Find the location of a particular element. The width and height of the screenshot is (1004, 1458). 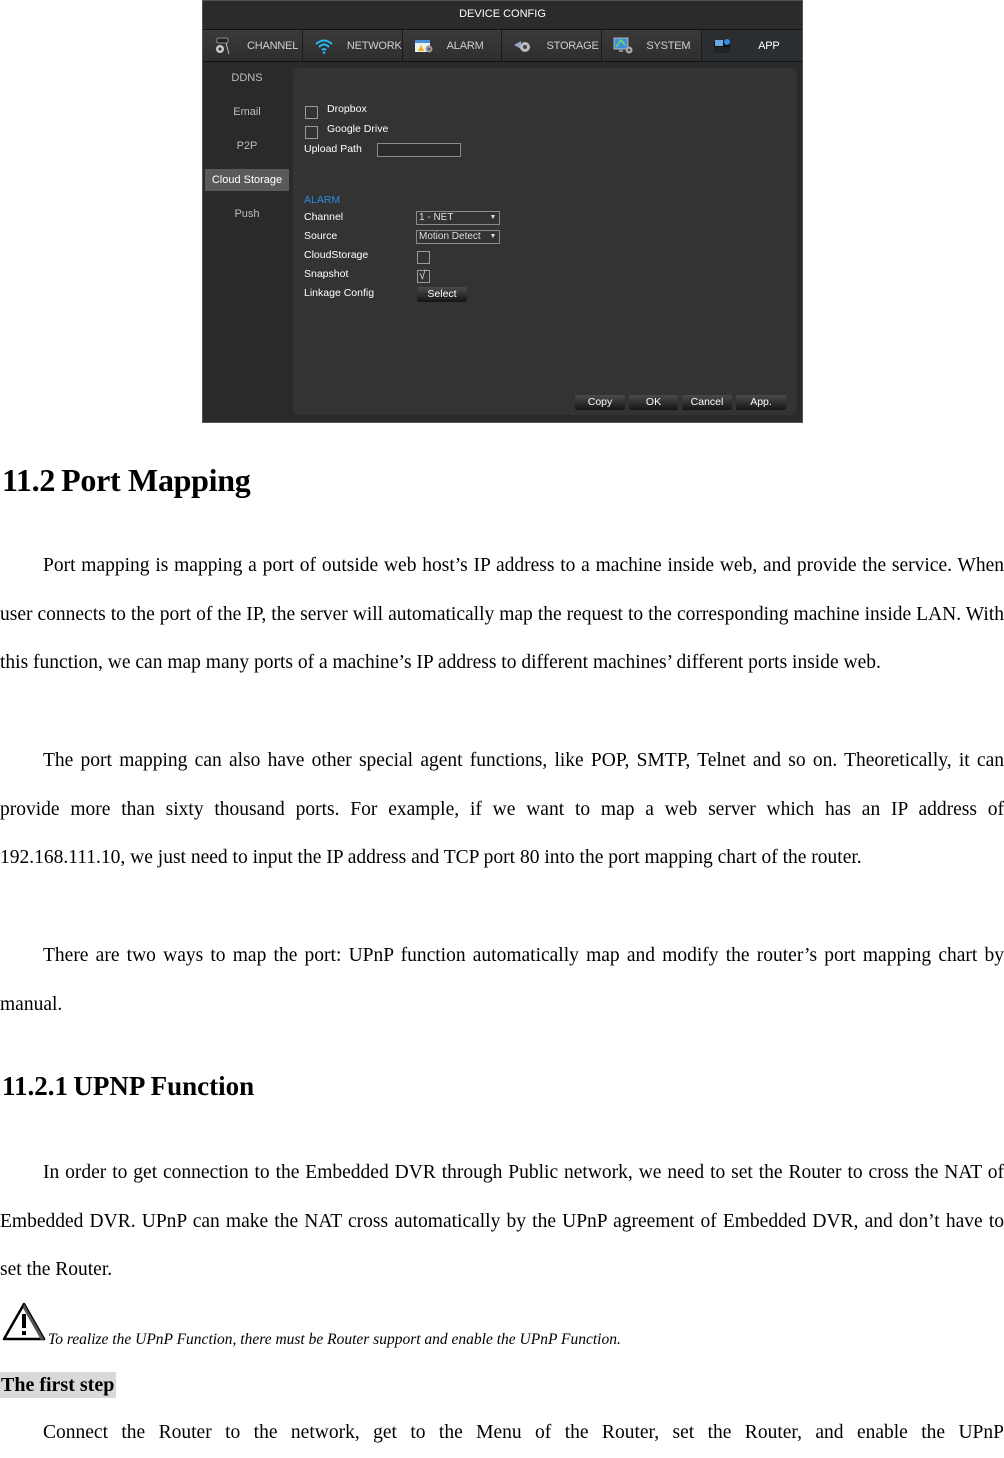

tab-storage: STORAGE is located at coordinates (552, 45).